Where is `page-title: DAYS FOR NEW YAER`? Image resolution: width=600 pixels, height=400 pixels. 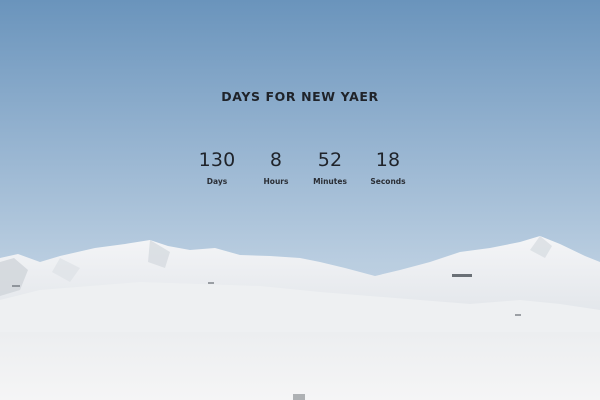 page-title: DAYS FOR NEW YAER is located at coordinates (300, 96).